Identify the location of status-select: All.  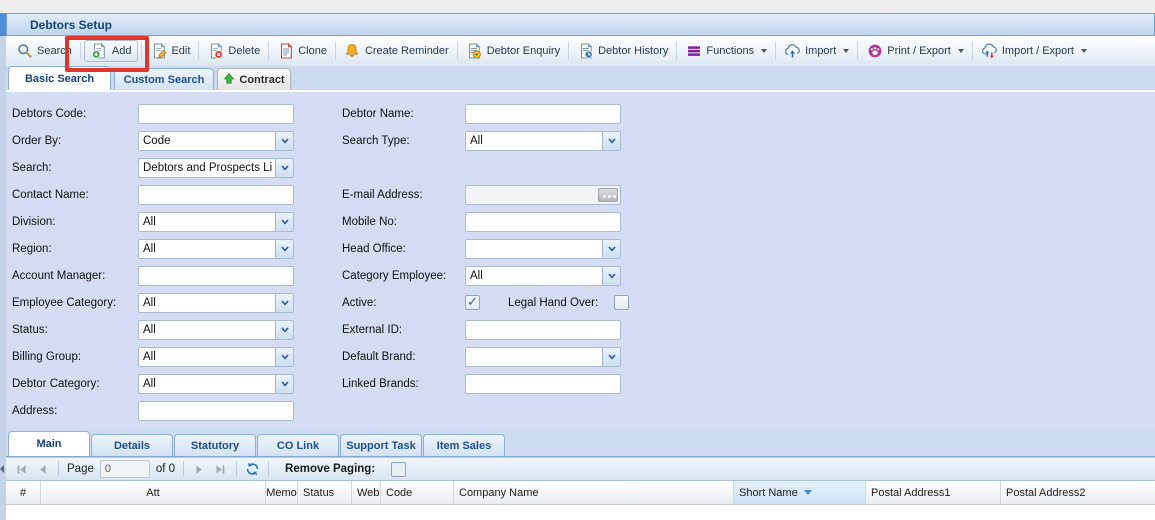
(216, 329).